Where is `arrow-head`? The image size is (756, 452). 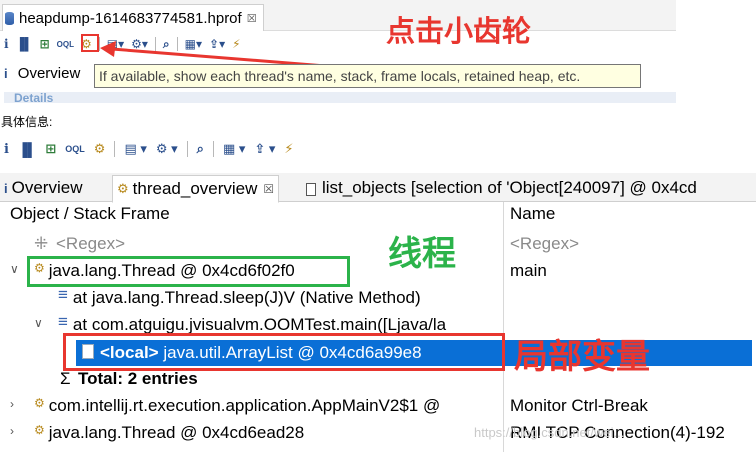
arrow-head is located at coordinates (108, 49).